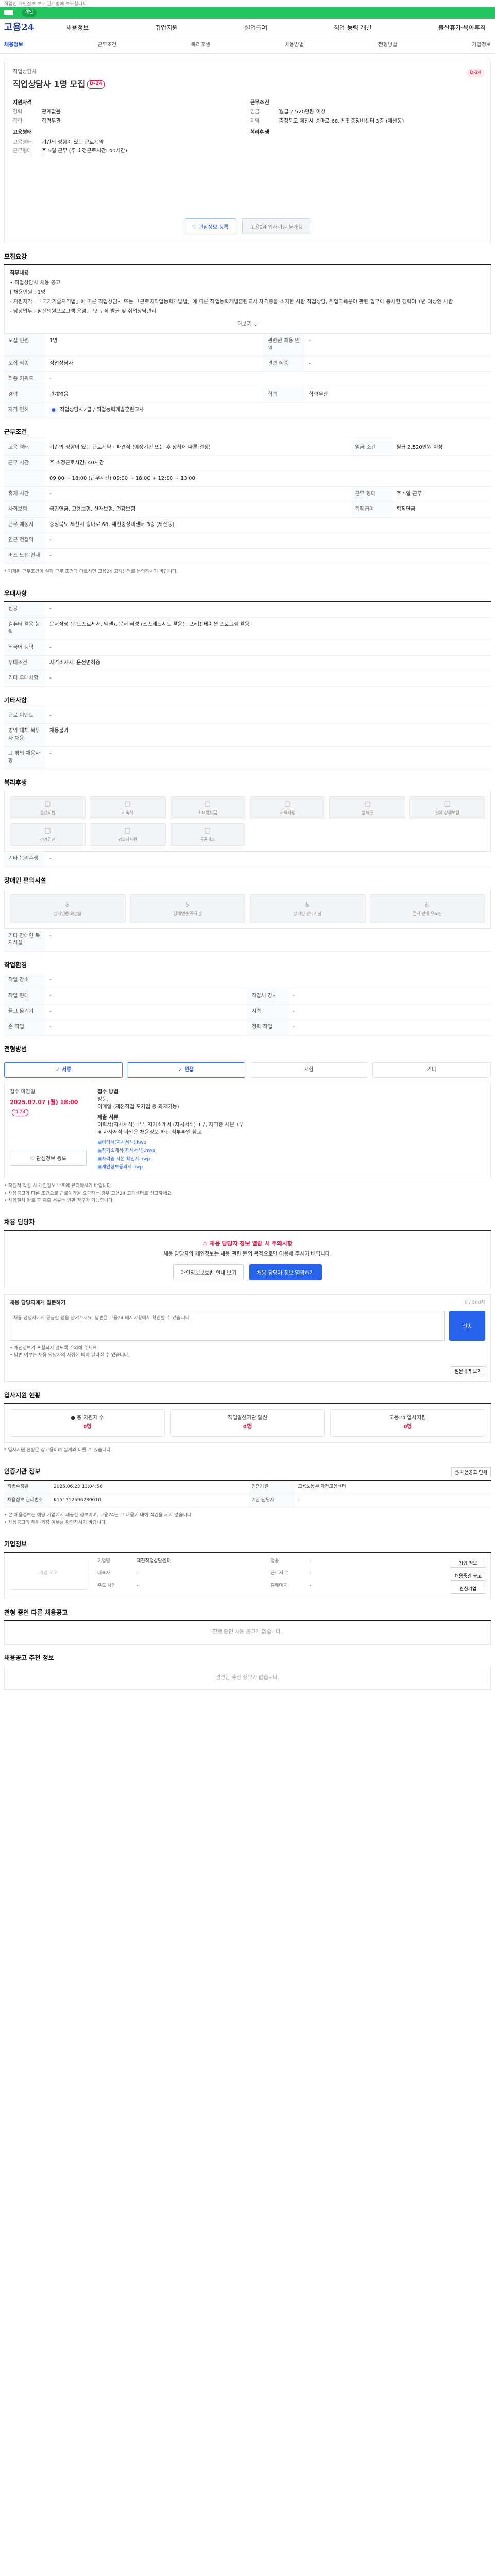  I want to click on condition-heading: 근무조건, so click(259, 102).